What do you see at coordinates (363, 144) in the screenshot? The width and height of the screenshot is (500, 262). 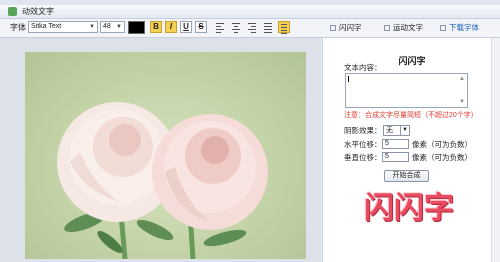 I see `h-offset-label: 水平位移：` at bounding box center [363, 144].